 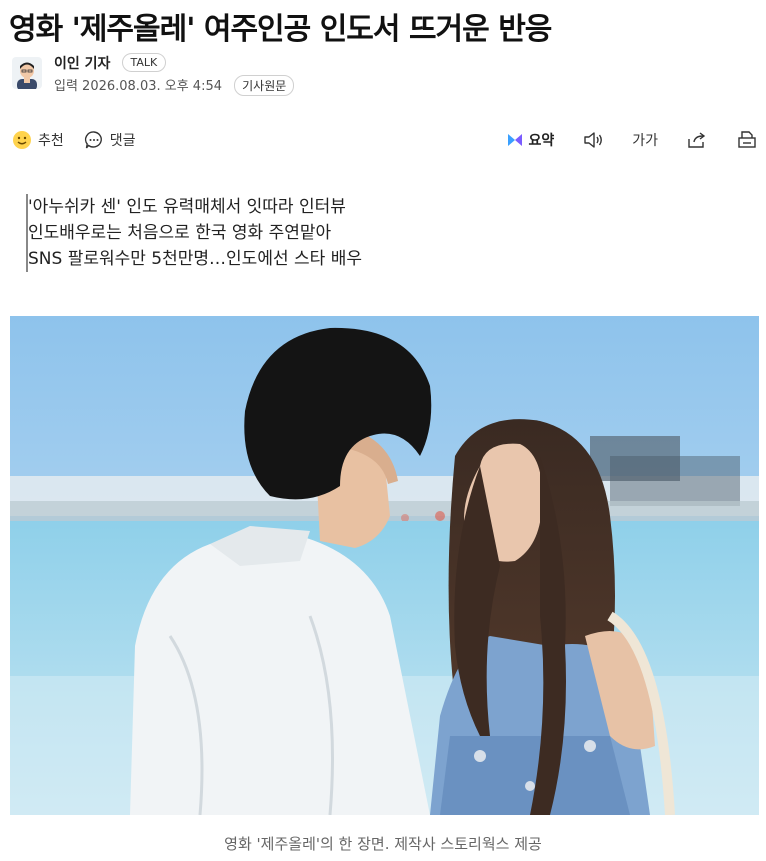 I want to click on listen-button, so click(x=593, y=140).